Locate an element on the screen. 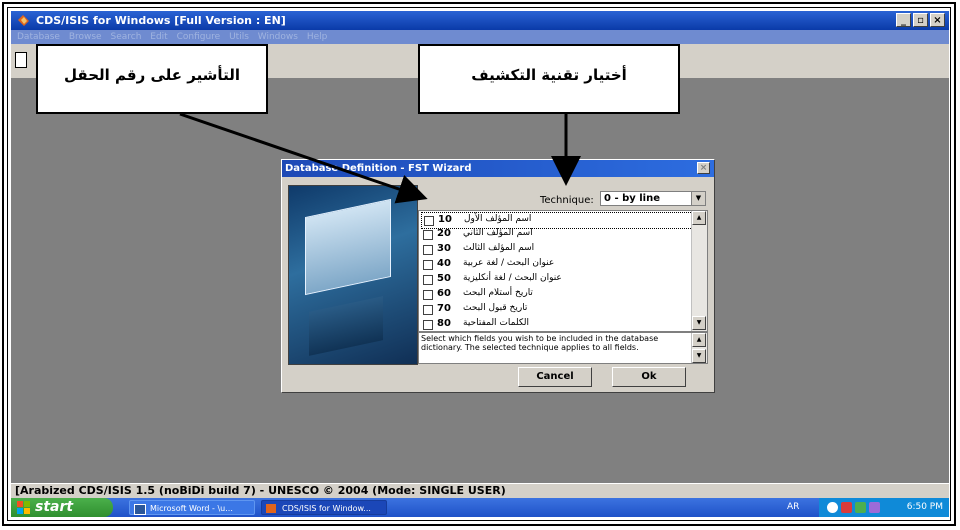  callout-arrows is located at coordinates (380, 158).